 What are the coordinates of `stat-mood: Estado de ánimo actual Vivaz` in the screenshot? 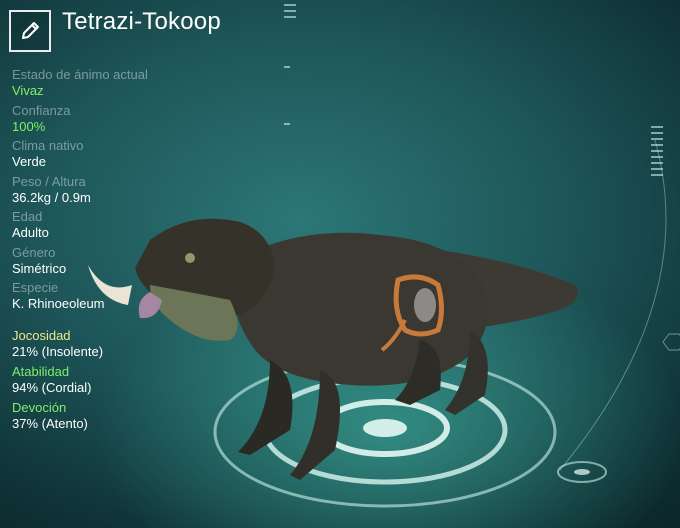 It's located at (112, 83).